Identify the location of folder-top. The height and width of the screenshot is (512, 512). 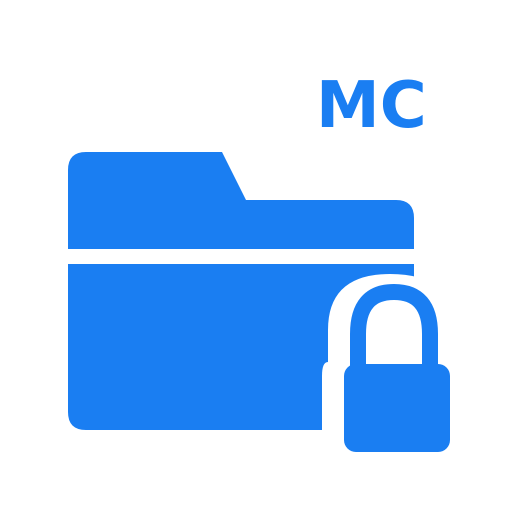
(241, 200).